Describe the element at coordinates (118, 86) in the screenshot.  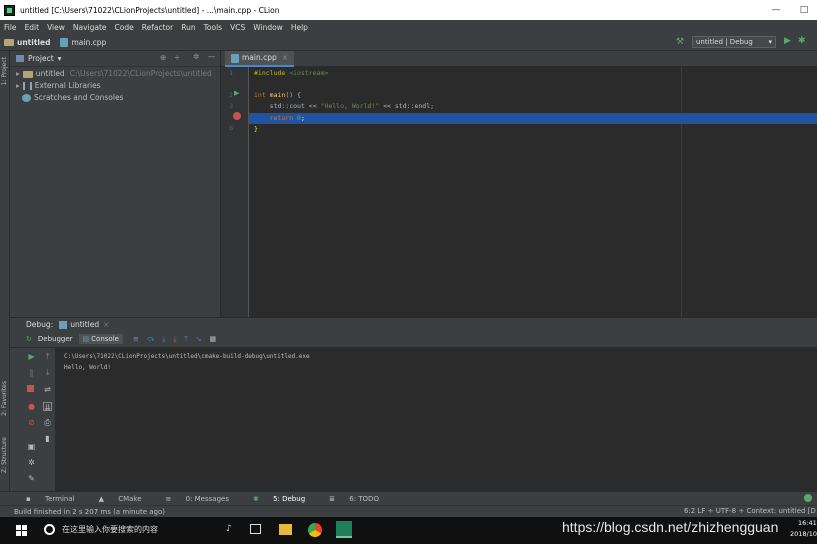
I see `tree-item-external-libraries: ▸ External Libraries` at that location.